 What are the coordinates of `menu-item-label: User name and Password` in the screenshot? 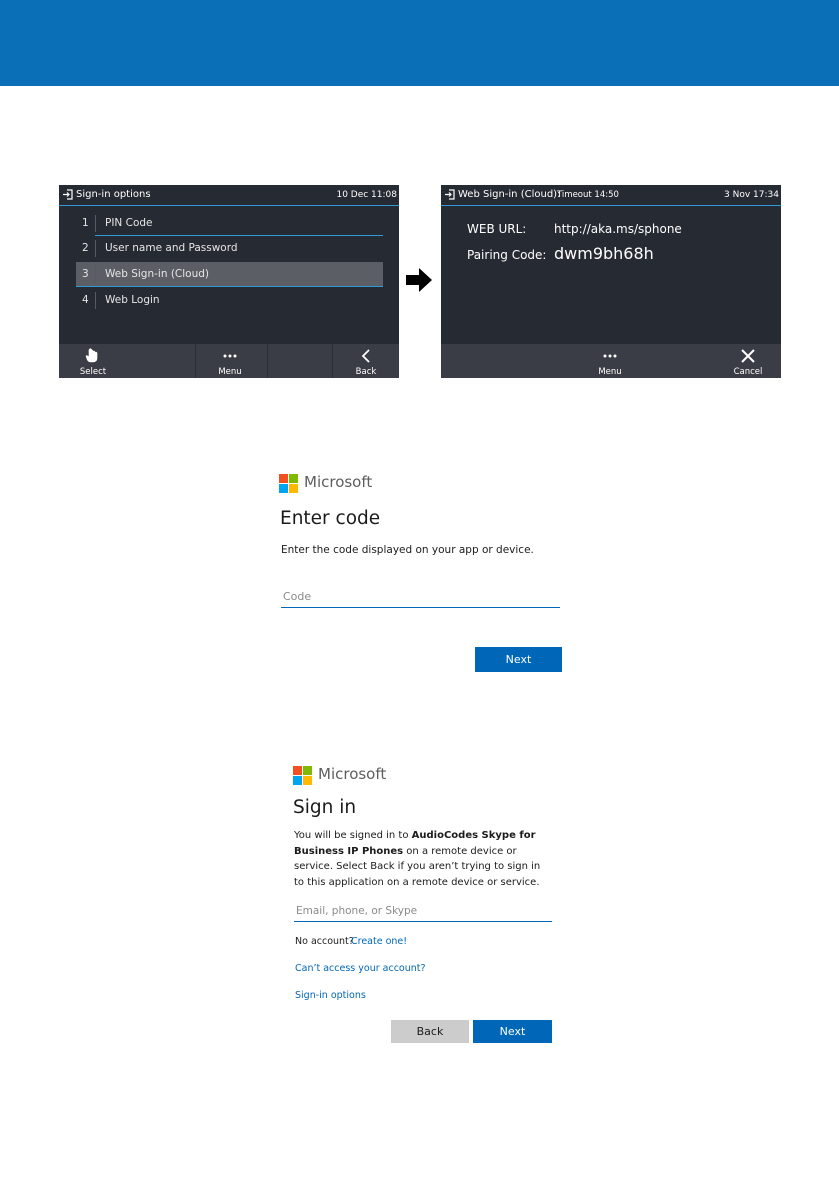 It's located at (171, 248).